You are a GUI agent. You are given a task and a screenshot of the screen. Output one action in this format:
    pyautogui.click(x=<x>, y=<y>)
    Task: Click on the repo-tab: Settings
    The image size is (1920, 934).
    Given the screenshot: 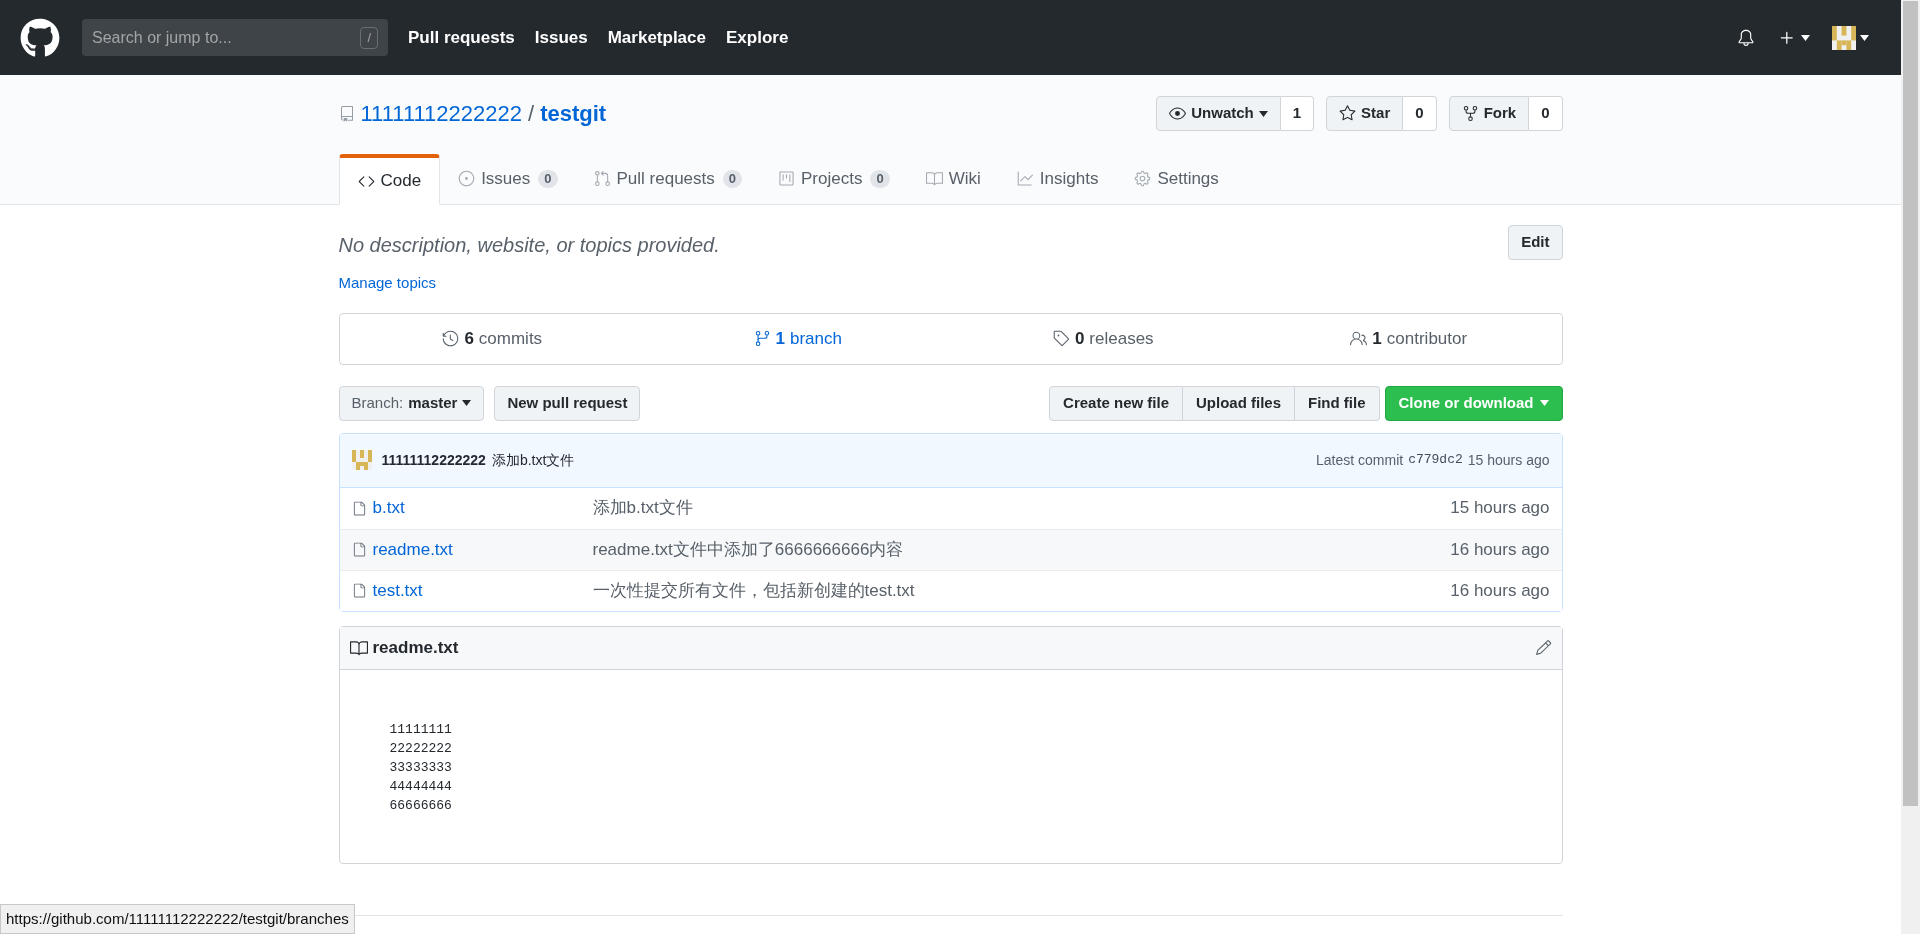 What is the action you would take?
    pyautogui.click(x=1176, y=178)
    